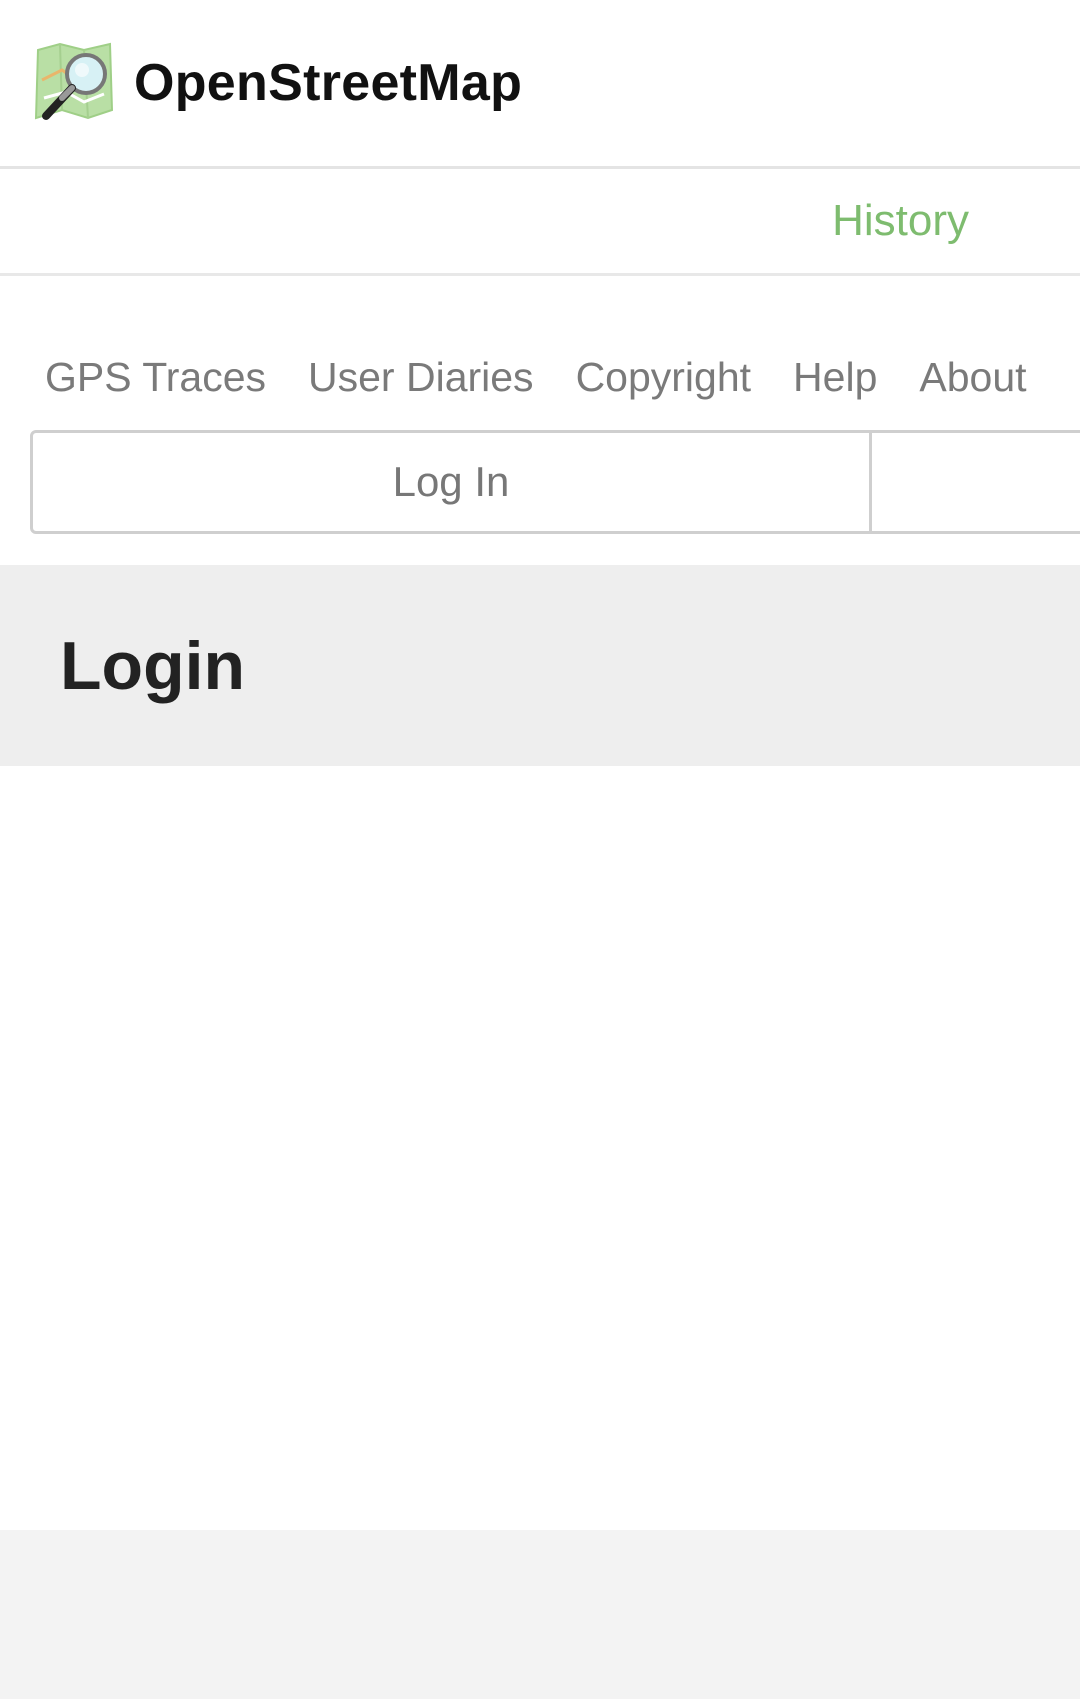 The width and height of the screenshot is (1080, 1699). What do you see at coordinates (421, 377) in the screenshot?
I see `nav-link-user-diaries: User Diaries` at bounding box center [421, 377].